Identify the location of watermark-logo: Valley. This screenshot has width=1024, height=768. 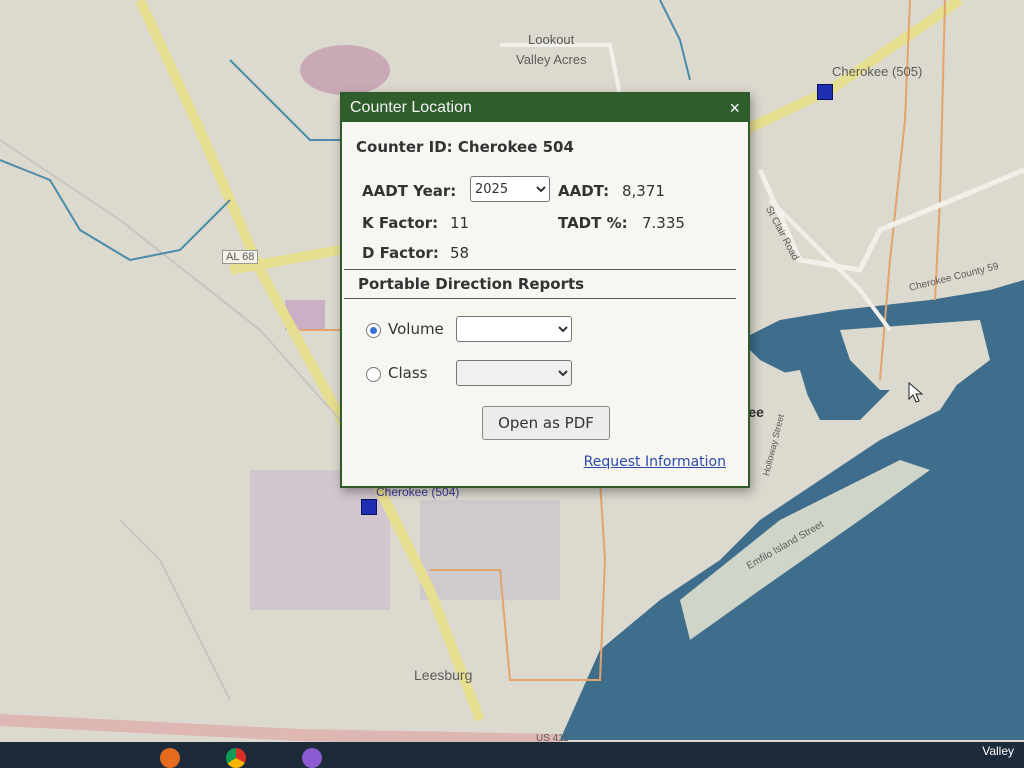
(998, 751).